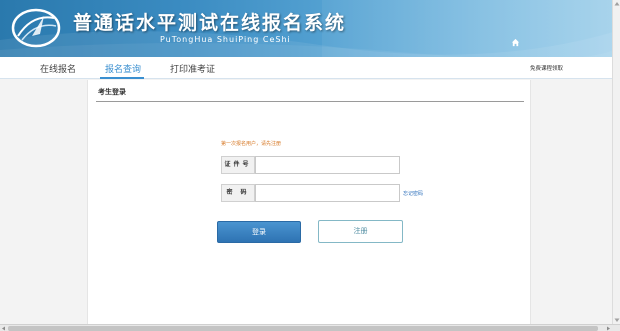 The width and height of the screenshot is (620, 331). I want to click on section-title: 考生登录, so click(112, 92).